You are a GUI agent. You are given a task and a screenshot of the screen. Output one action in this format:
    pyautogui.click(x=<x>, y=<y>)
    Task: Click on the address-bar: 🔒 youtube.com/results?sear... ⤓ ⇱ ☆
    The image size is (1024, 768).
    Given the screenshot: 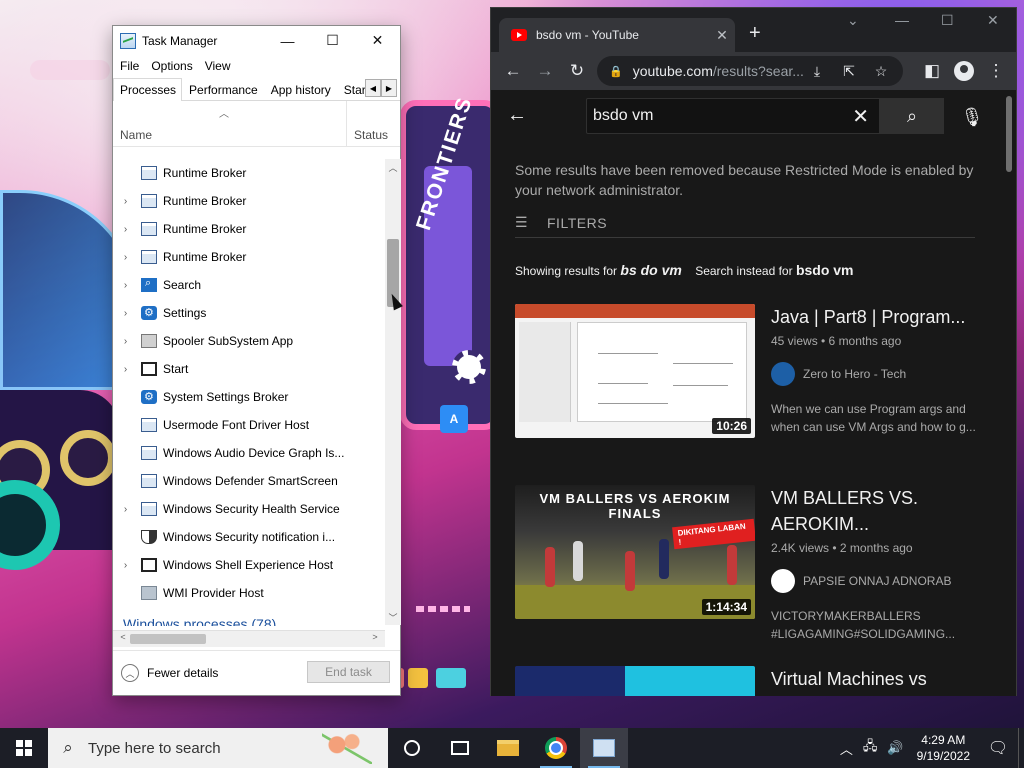 What is the action you would take?
    pyautogui.click(x=750, y=71)
    